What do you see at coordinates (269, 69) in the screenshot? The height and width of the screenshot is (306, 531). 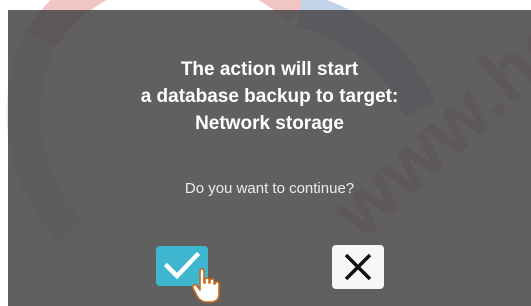 I see `message-line-1: The action will start` at bounding box center [269, 69].